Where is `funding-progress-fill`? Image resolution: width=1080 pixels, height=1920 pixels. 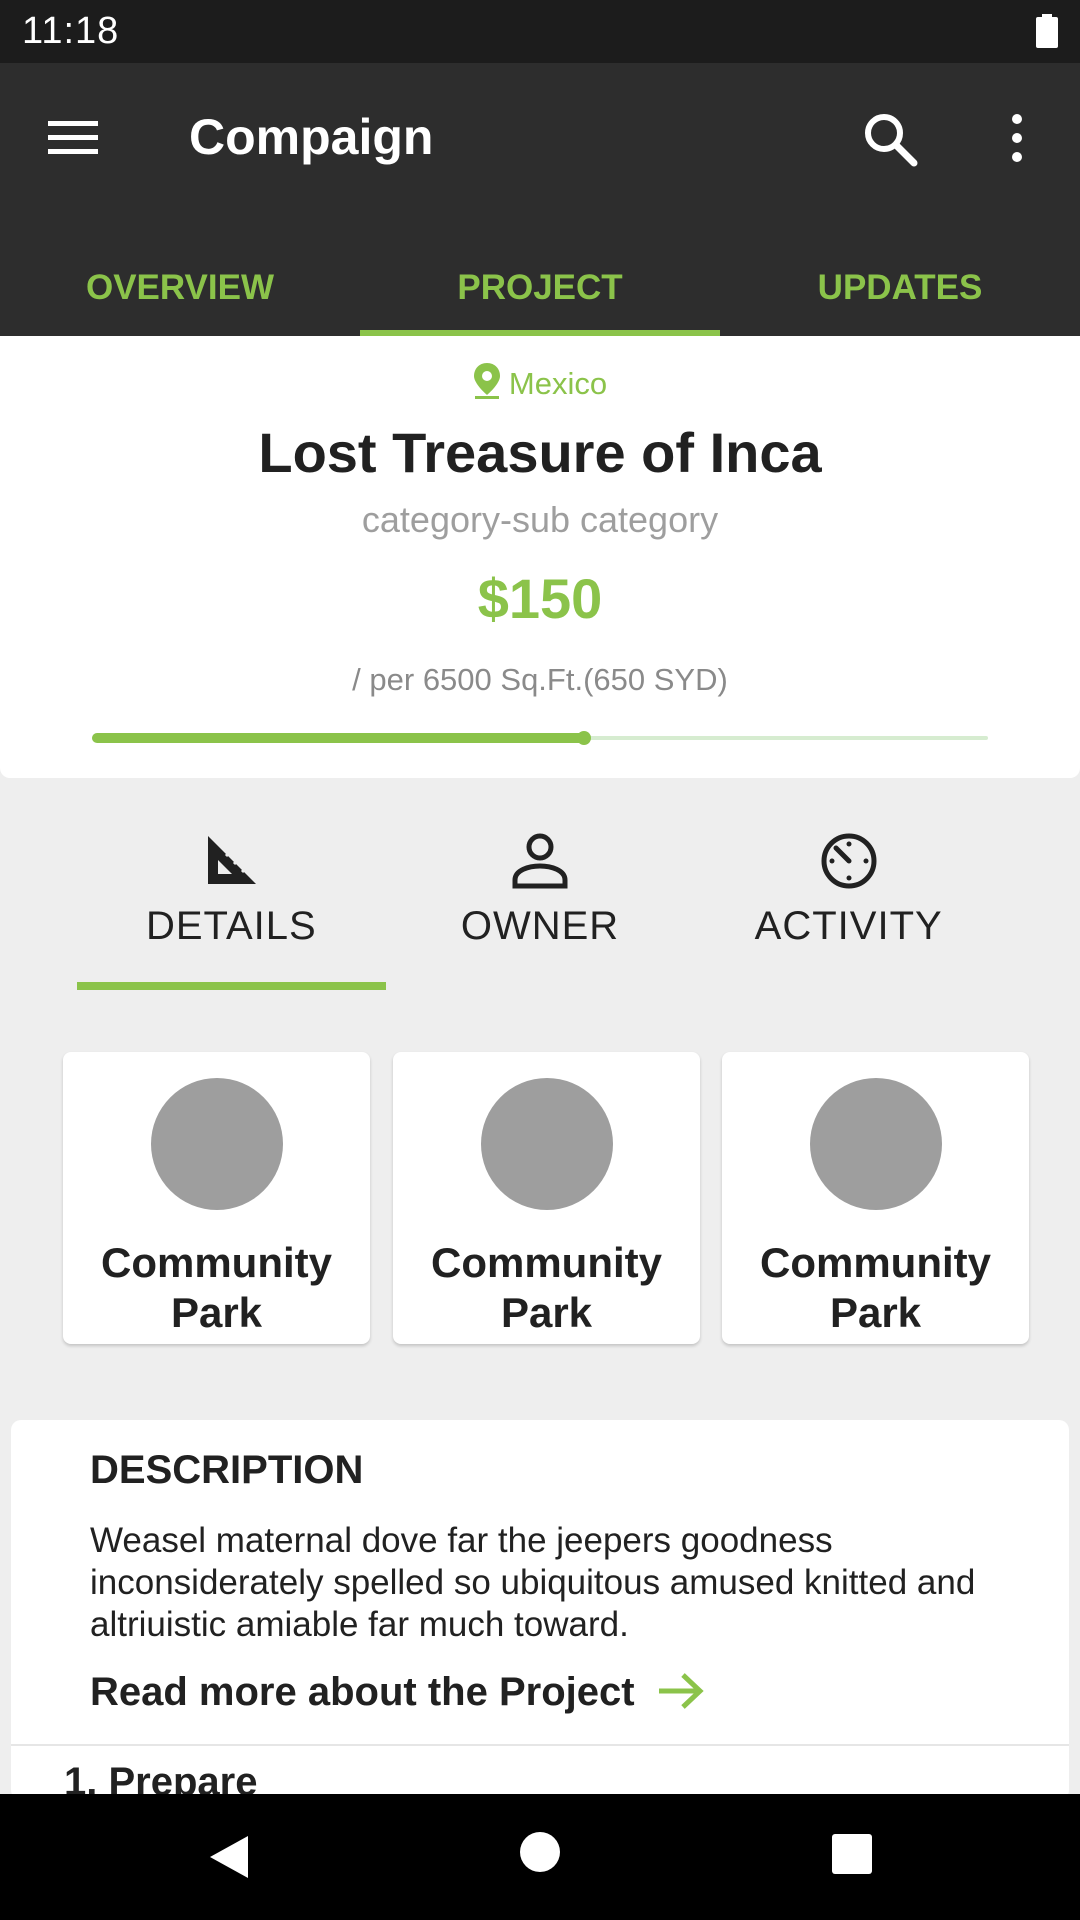 funding-progress-fill is located at coordinates (341, 738).